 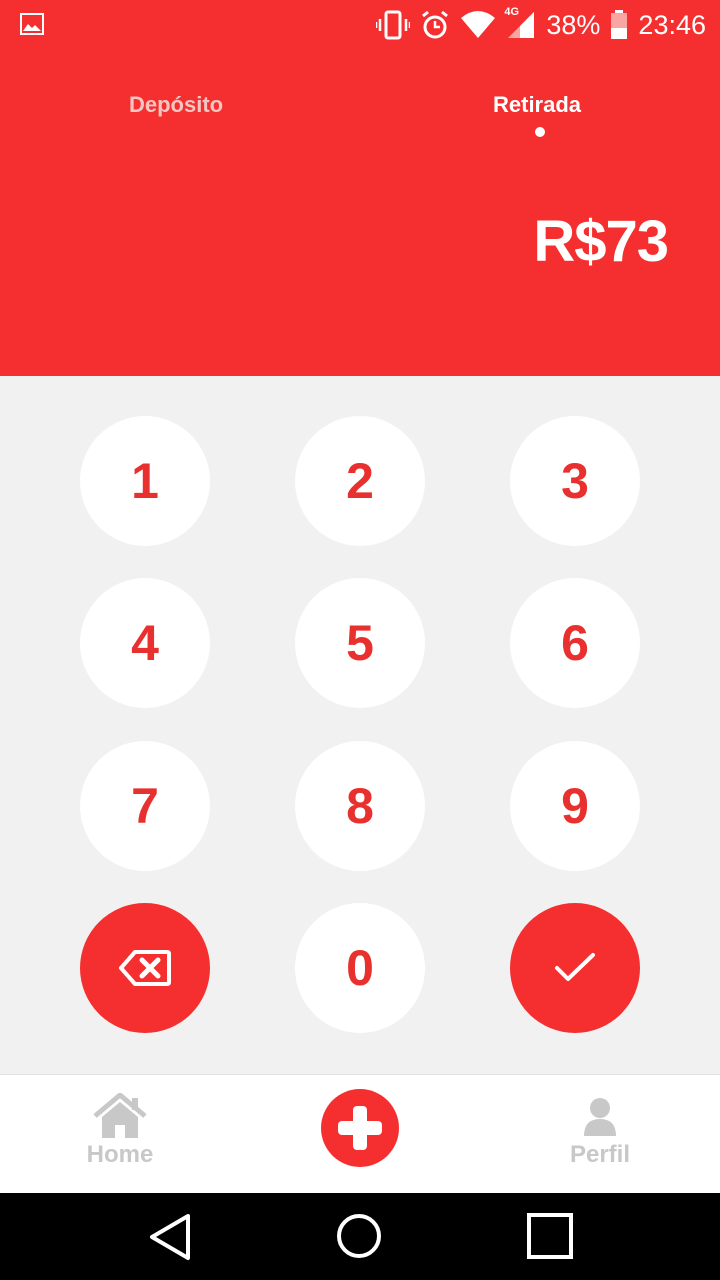 What do you see at coordinates (32, 24) in the screenshot?
I see `gallery-icon` at bounding box center [32, 24].